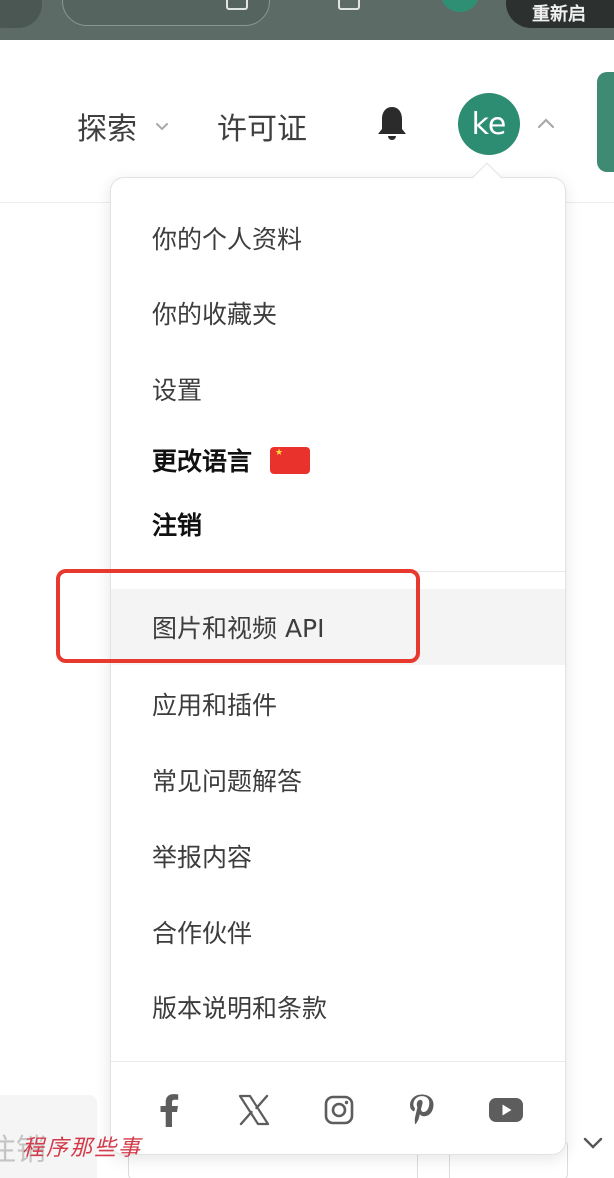 This screenshot has width=614, height=1178. What do you see at coordinates (169, 1110) in the screenshot?
I see `facebook-icon` at bounding box center [169, 1110].